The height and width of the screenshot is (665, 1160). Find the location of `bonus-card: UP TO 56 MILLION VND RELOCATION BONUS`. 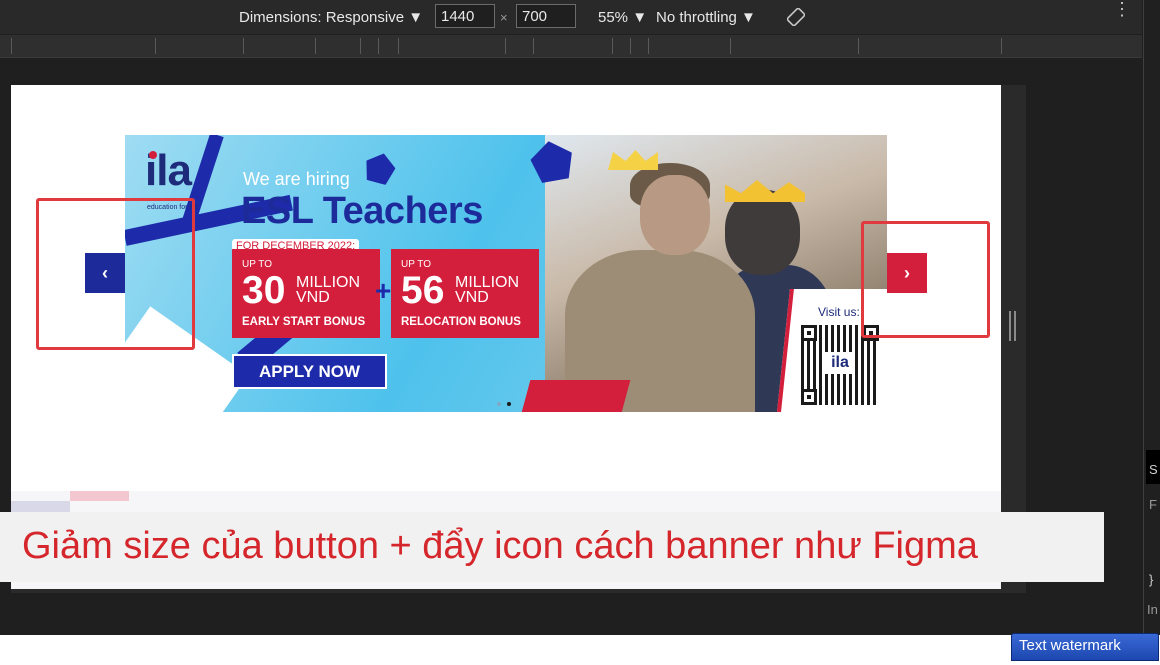

bonus-card: UP TO 56 MILLION VND RELOCATION BONUS is located at coordinates (465, 293).